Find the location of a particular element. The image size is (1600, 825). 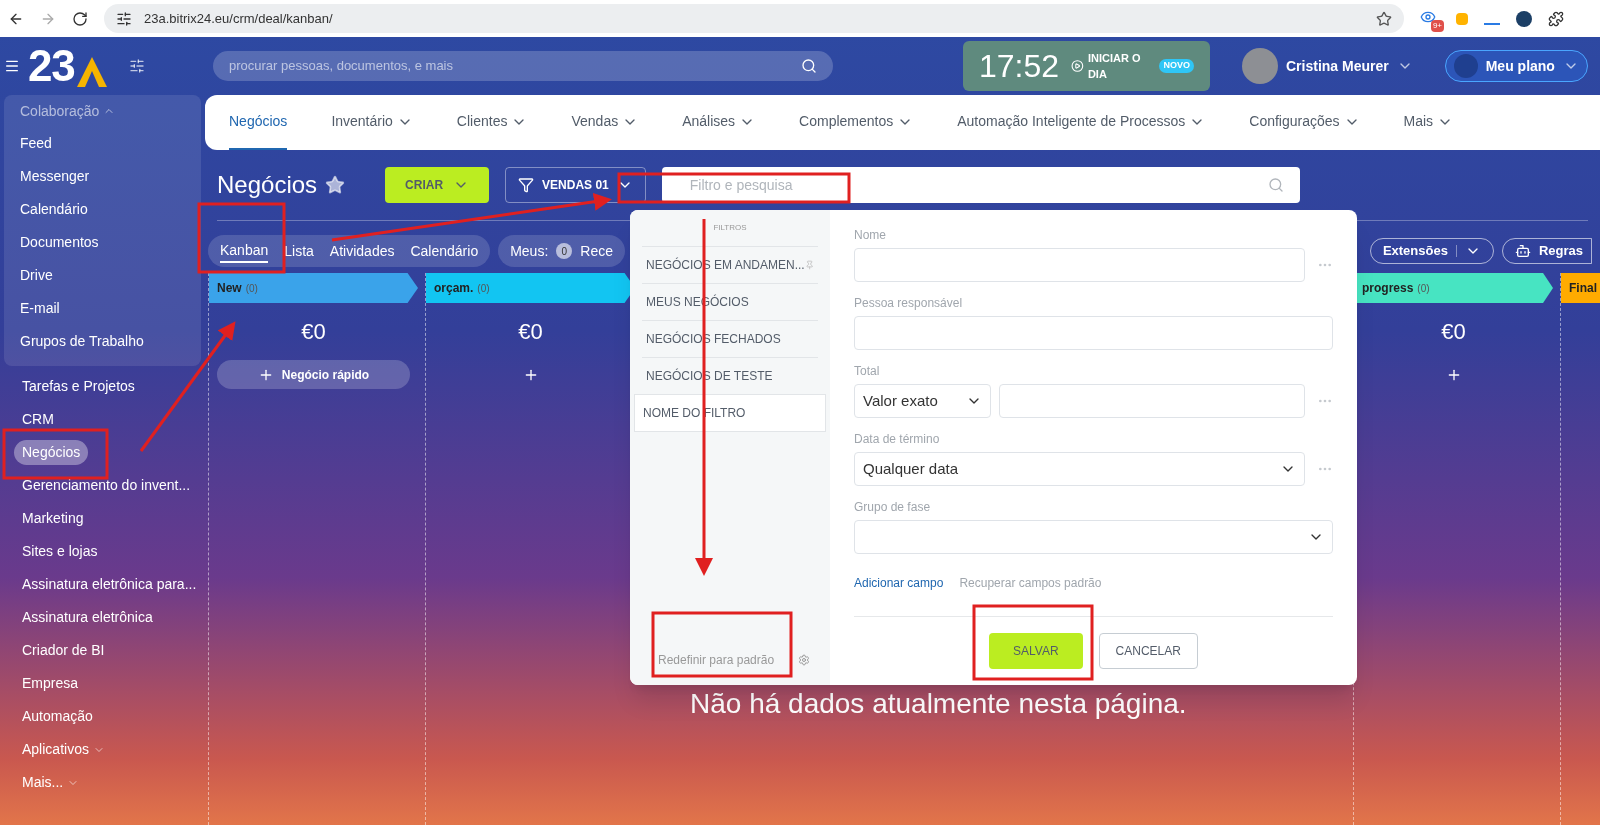

page-title: Negócios is located at coordinates (267, 185).